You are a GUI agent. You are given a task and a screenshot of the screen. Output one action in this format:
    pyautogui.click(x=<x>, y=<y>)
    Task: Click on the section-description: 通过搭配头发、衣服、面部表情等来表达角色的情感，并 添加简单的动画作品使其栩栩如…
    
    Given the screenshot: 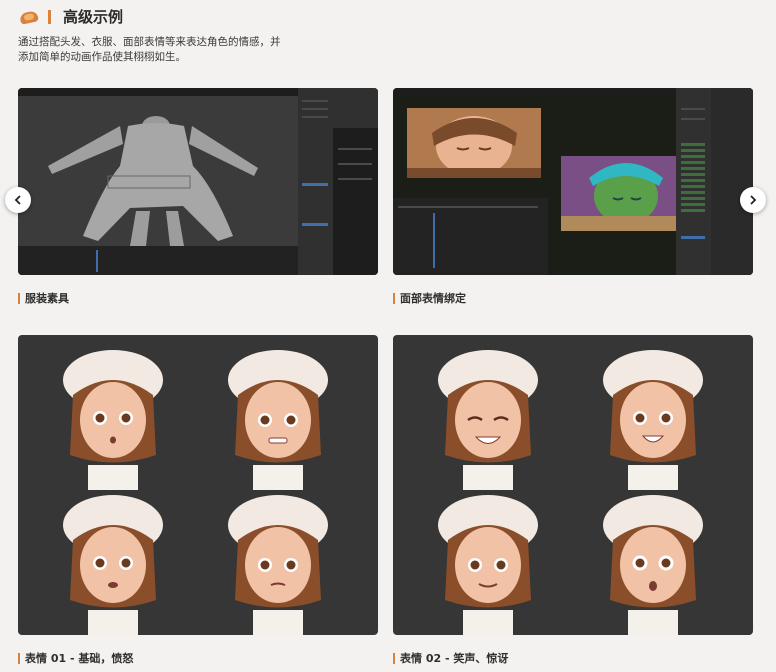 What is the action you would take?
    pyautogui.click(x=149, y=49)
    